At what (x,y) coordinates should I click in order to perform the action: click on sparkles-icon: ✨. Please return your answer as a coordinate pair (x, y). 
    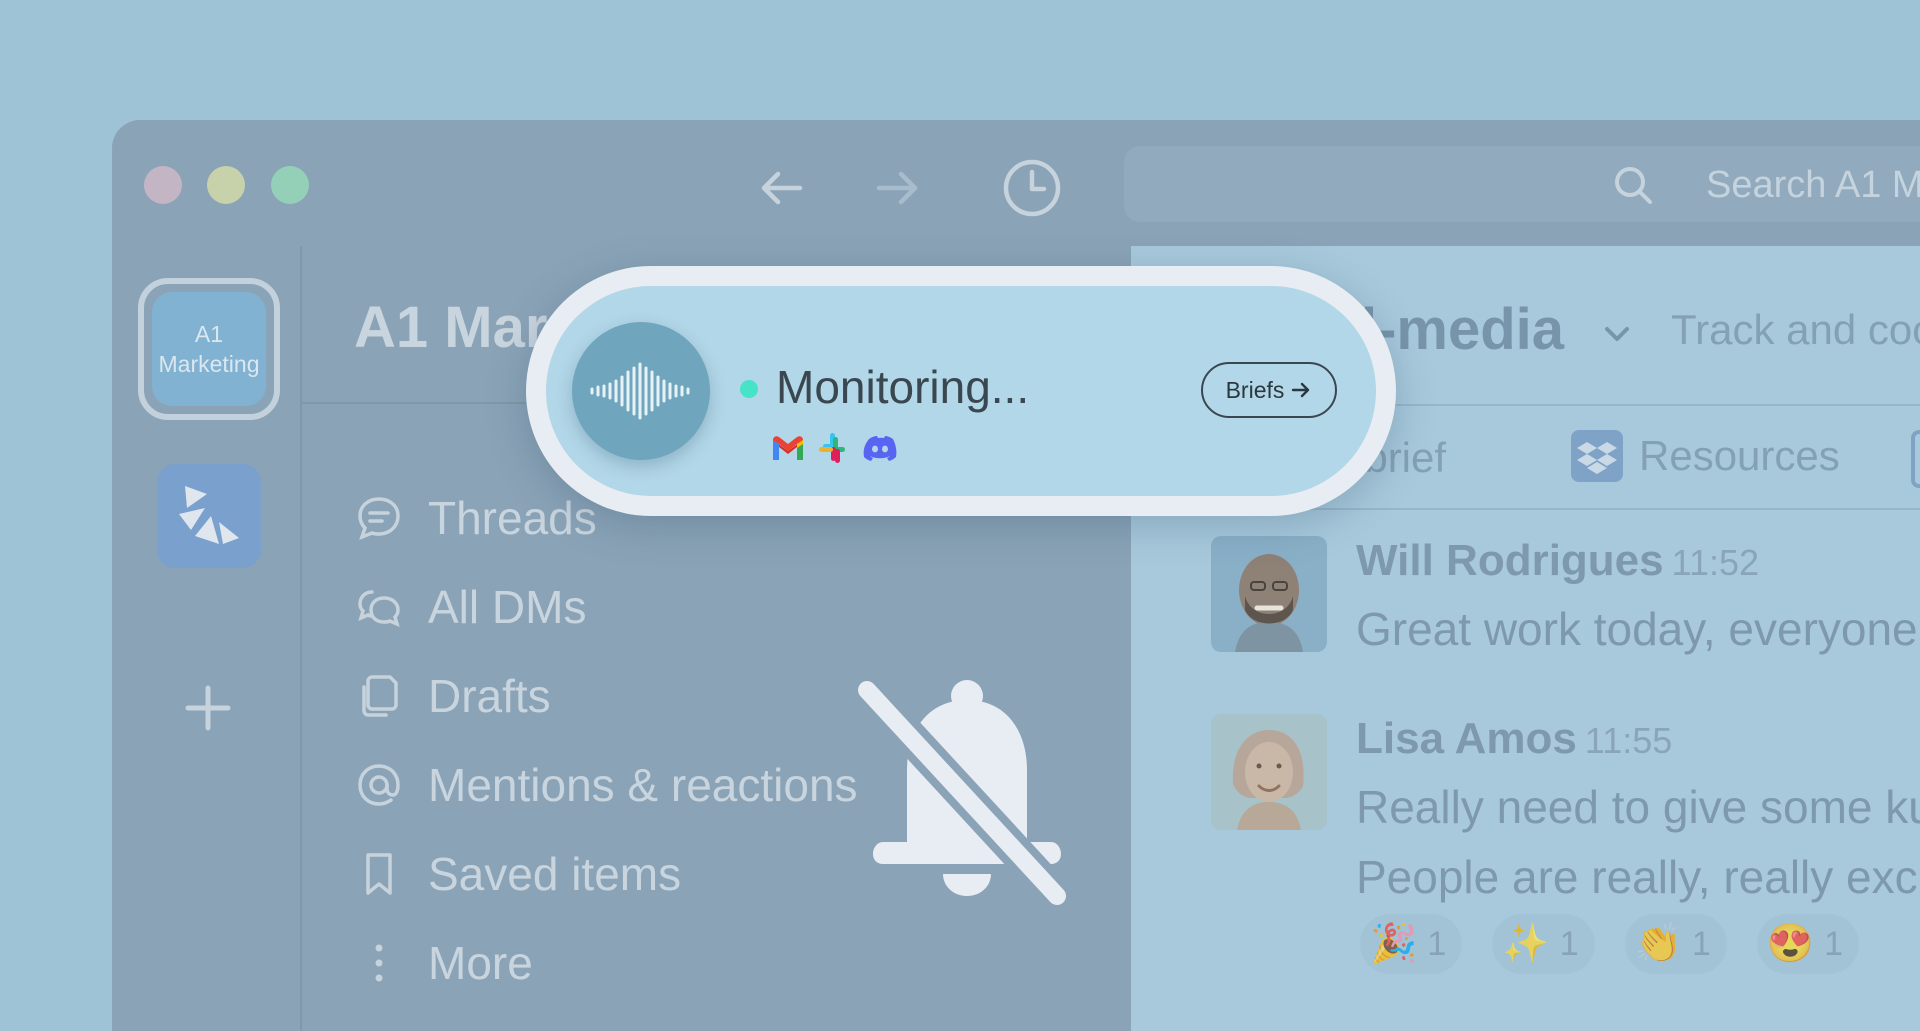
    Looking at the image, I should click on (1526, 944).